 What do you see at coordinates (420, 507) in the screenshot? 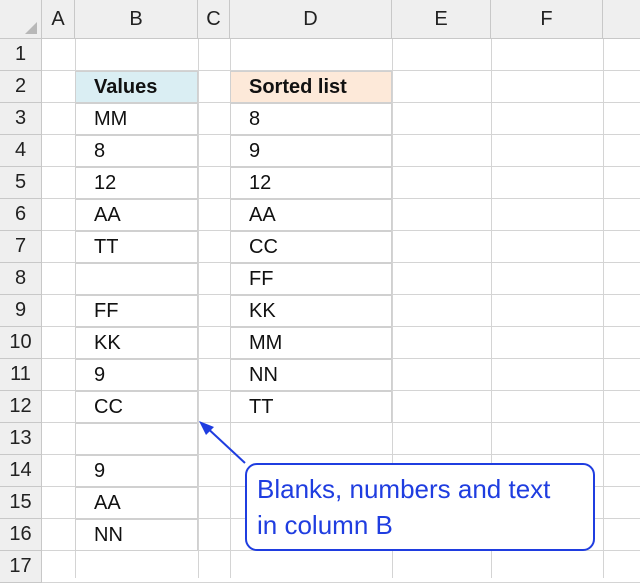
I see `callout-box: Blanks, numbers and text in column B` at bounding box center [420, 507].